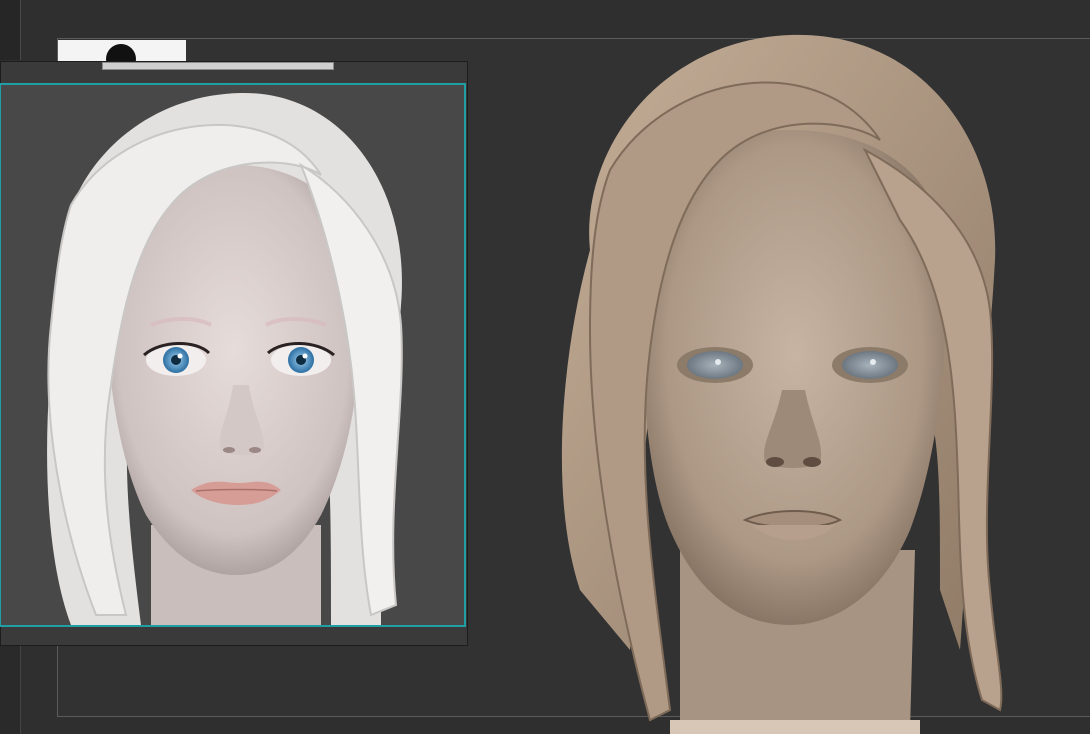  What do you see at coordinates (10, 30) in the screenshot?
I see `left-tool-strip` at bounding box center [10, 30].